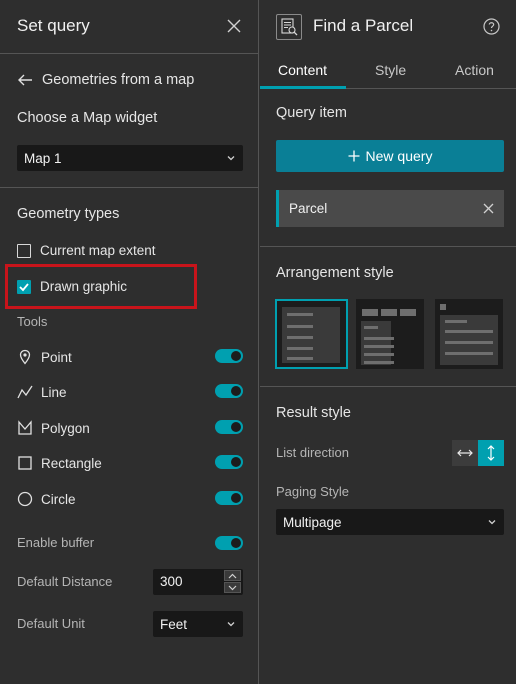 The width and height of the screenshot is (516, 684). What do you see at coordinates (198, 582) in the screenshot?
I see `default-distance-input: 300` at bounding box center [198, 582].